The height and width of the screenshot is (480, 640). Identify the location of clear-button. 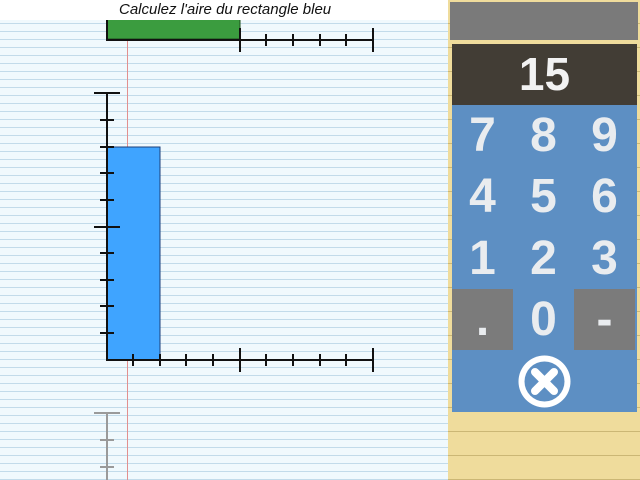
(544, 381).